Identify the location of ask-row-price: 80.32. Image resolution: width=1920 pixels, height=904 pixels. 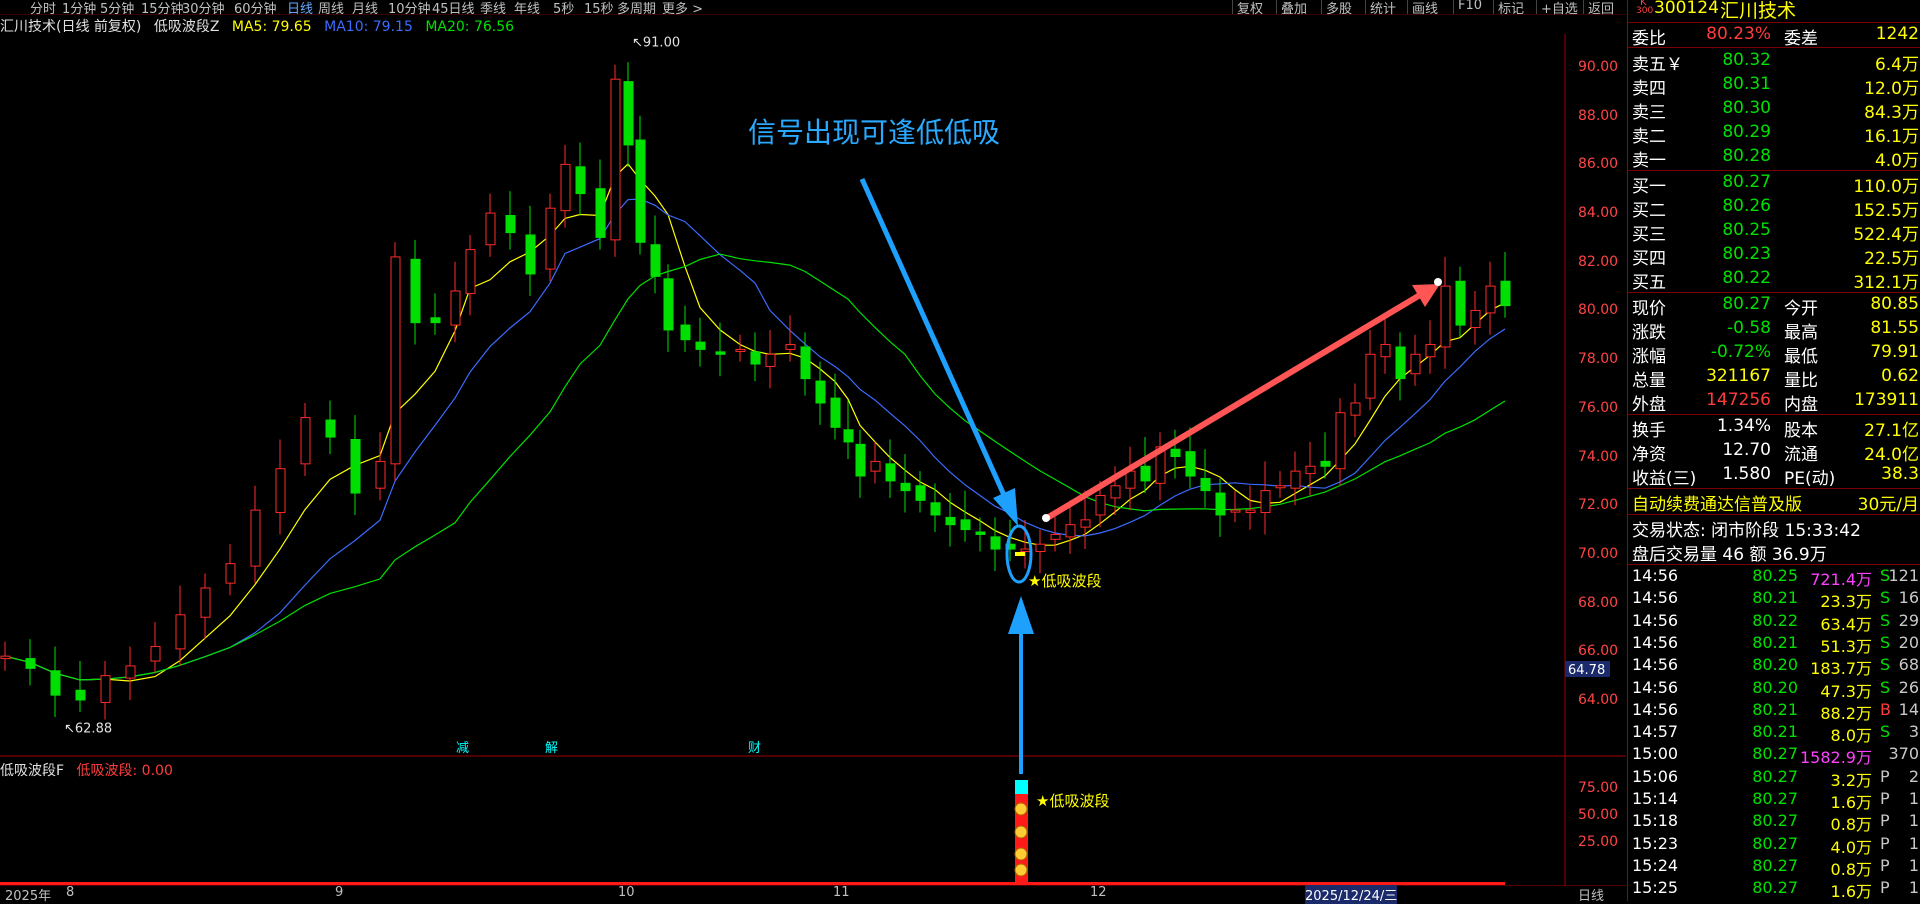
(1746, 60).